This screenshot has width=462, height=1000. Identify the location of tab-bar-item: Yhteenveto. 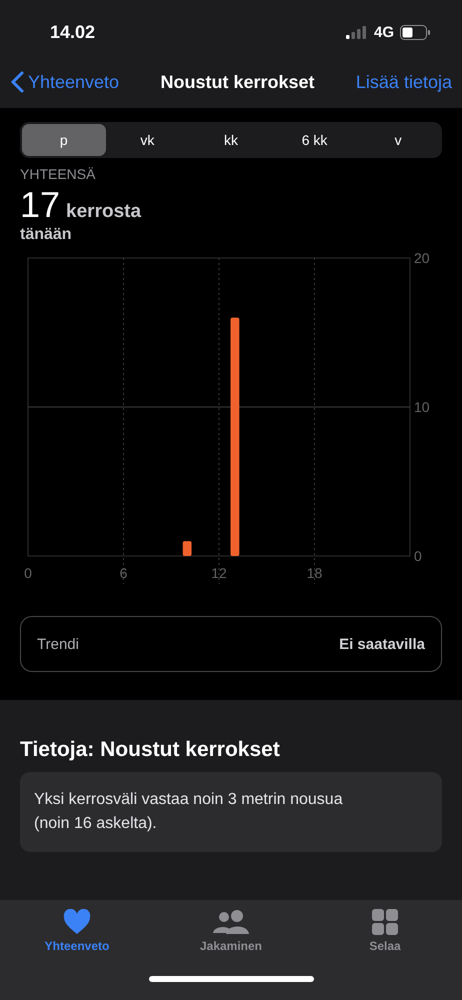
(77, 931).